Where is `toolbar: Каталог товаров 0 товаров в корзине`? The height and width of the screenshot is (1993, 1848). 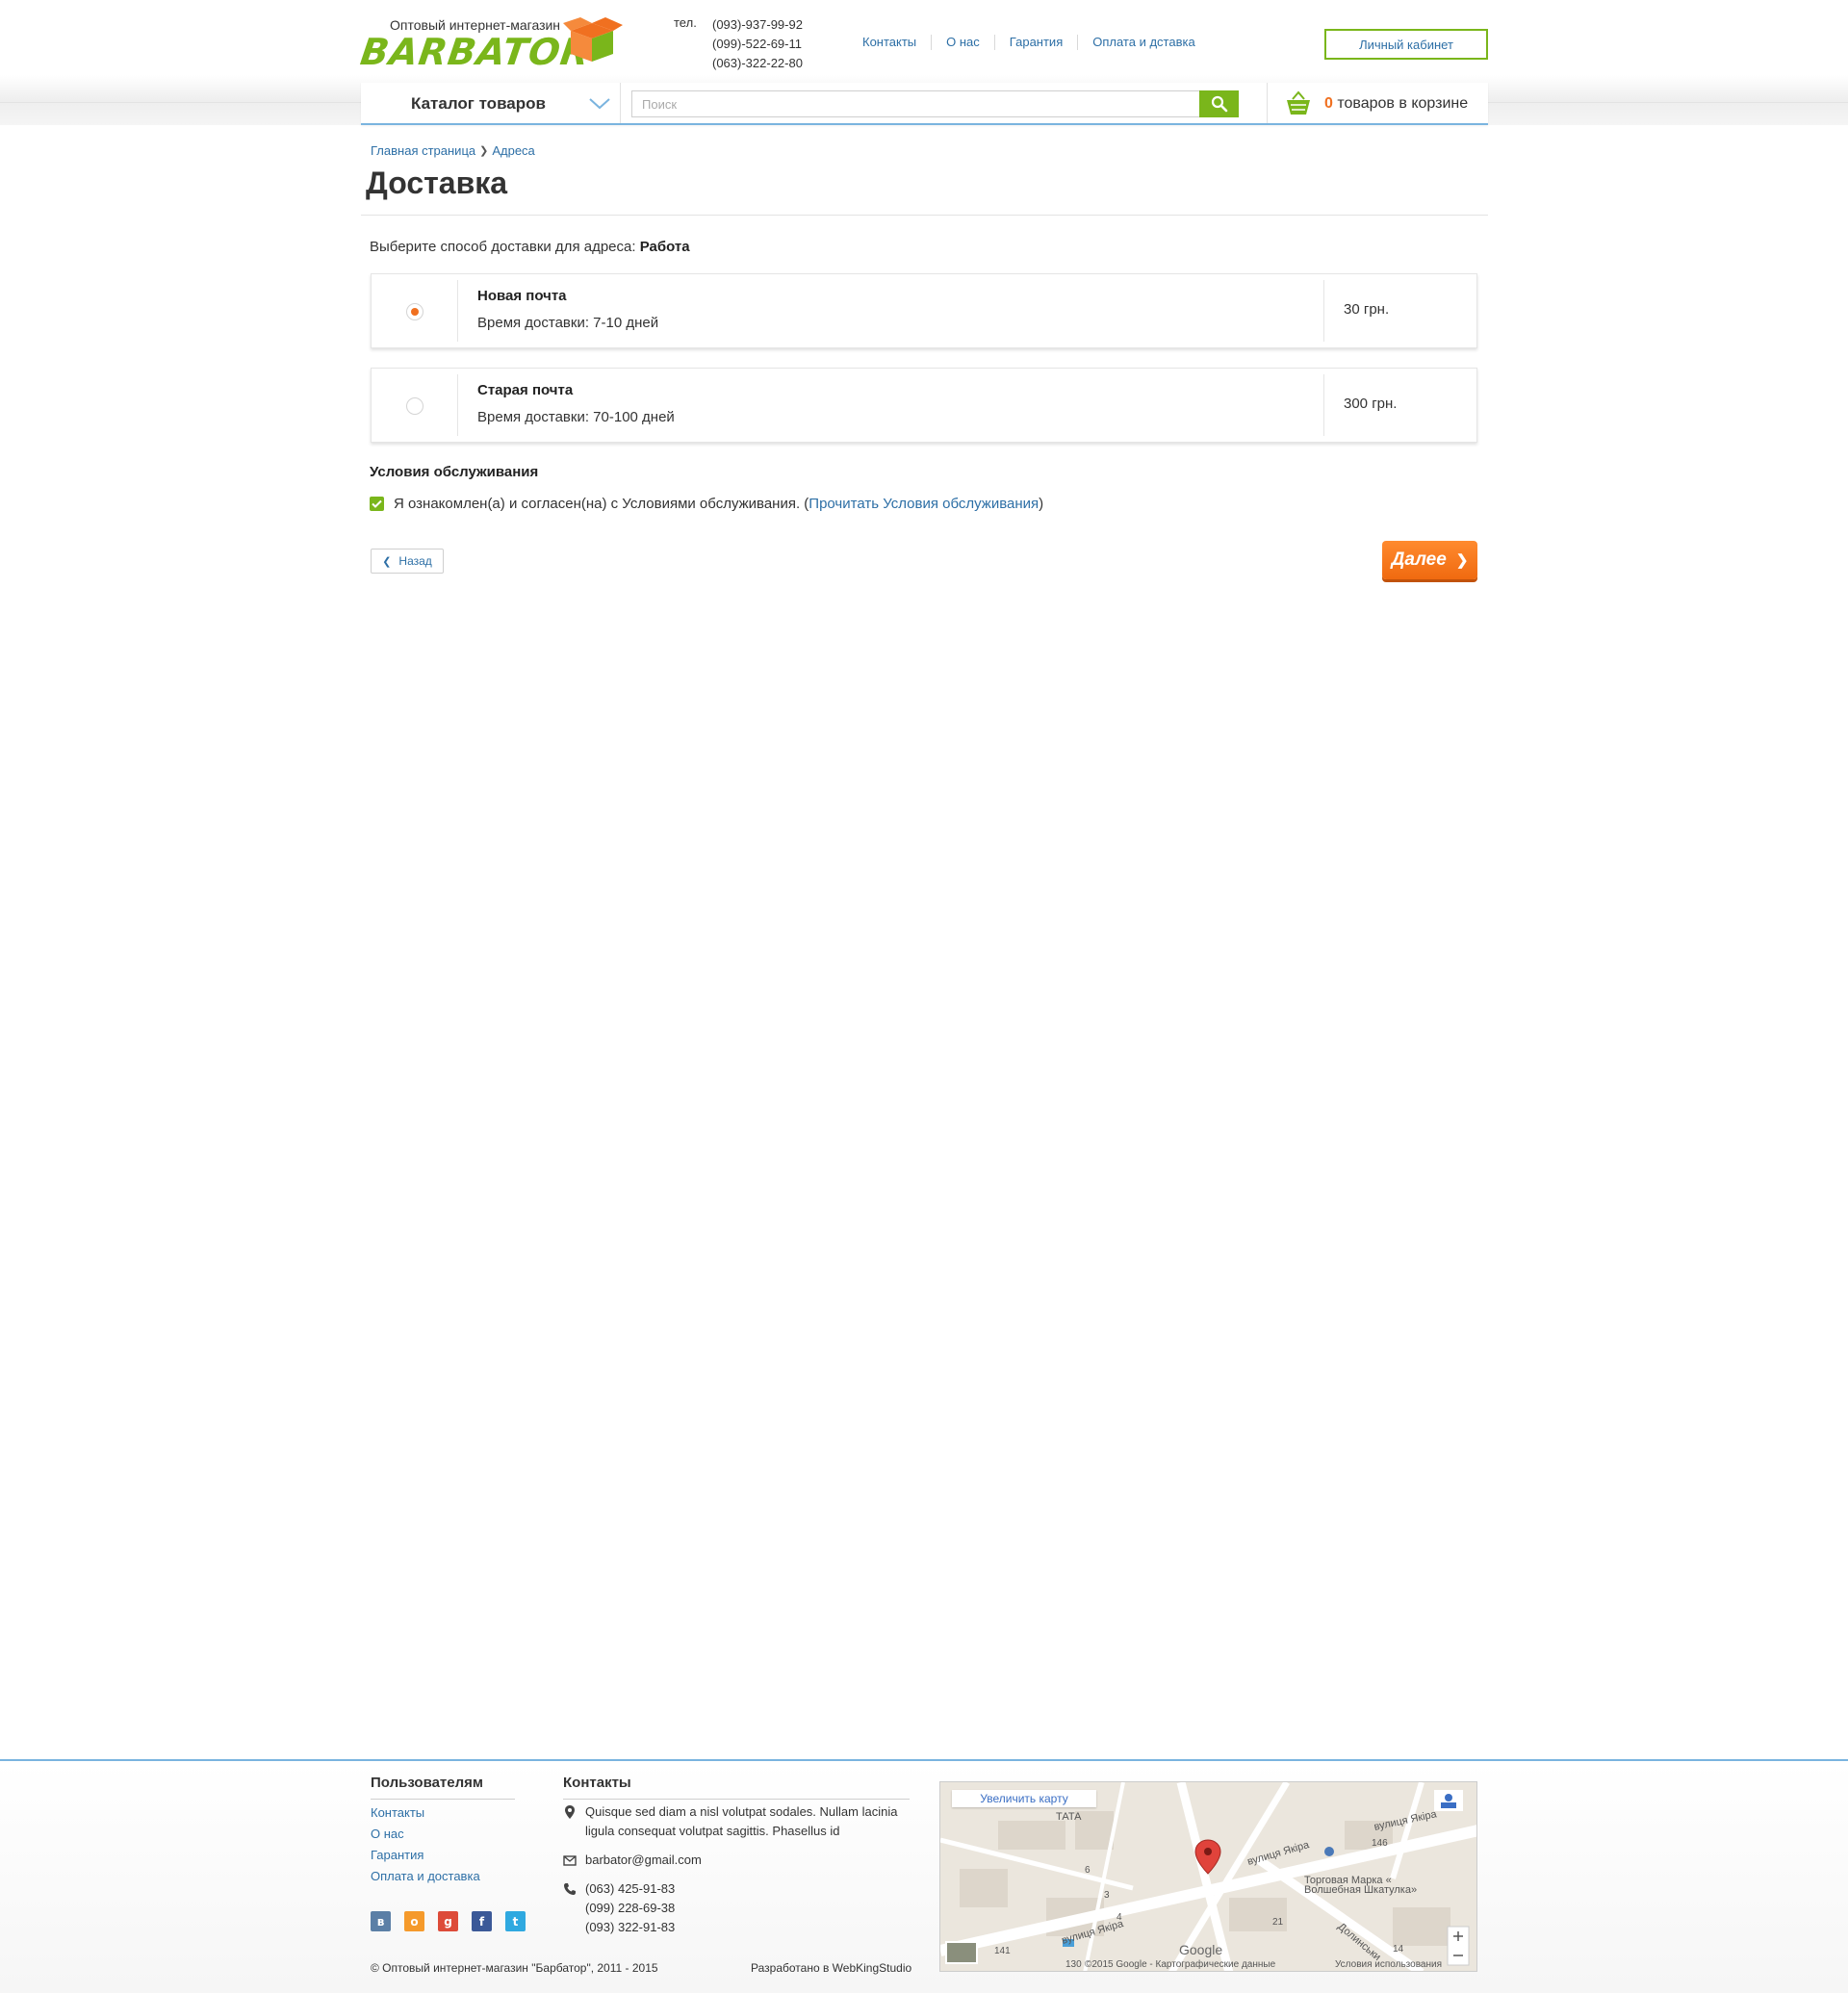 toolbar: Каталог товаров 0 товаров в корзине is located at coordinates (924, 104).